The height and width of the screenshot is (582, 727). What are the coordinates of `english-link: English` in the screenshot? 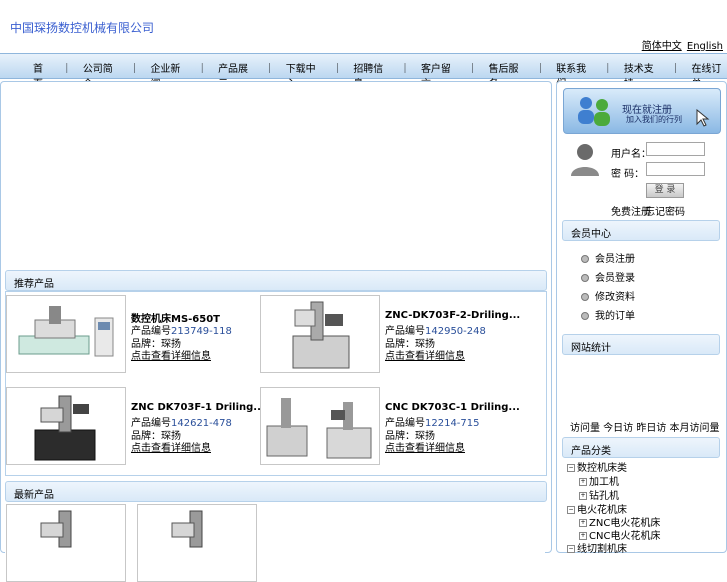 It's located at (705, 46).